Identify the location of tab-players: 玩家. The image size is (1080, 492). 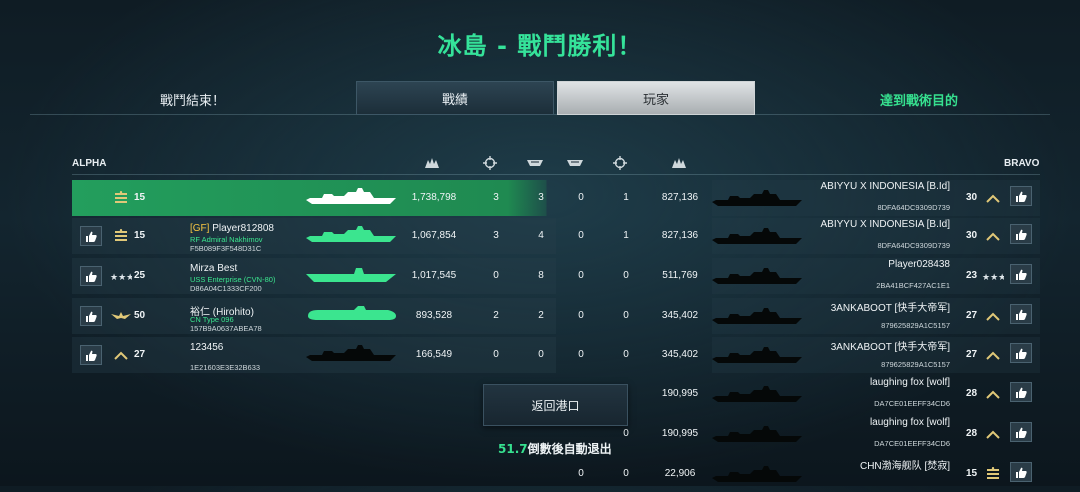
(656, 98).